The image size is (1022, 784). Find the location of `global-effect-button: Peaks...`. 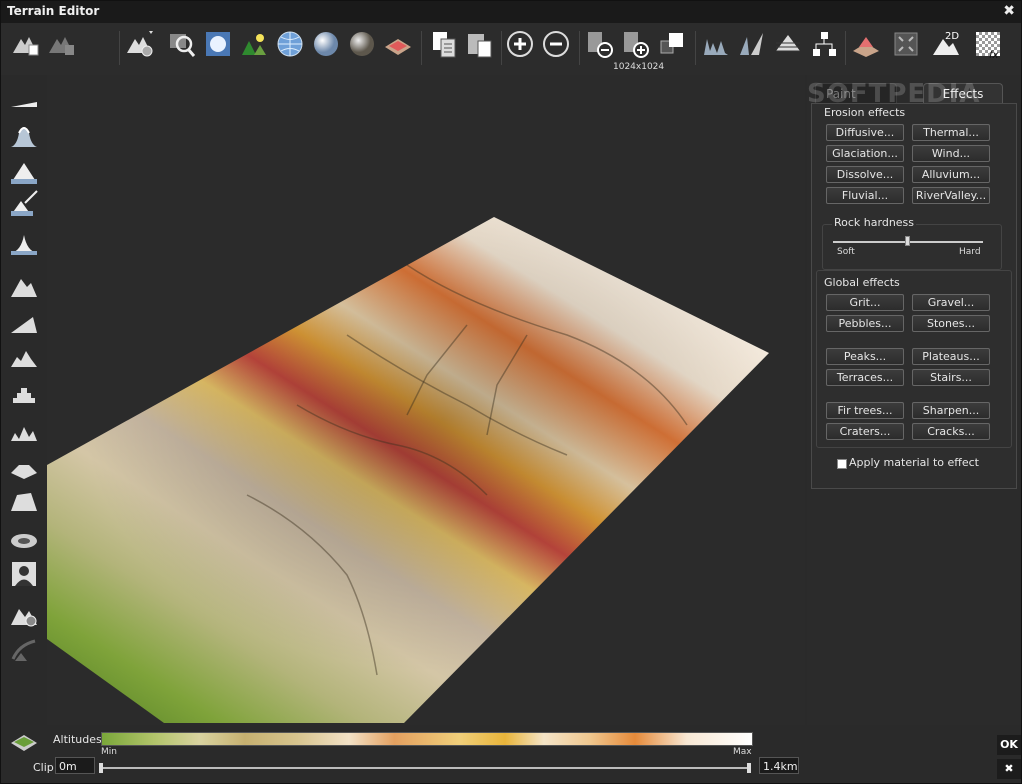

global-effect-button: Peaks... is located at coordinates (865, 356).